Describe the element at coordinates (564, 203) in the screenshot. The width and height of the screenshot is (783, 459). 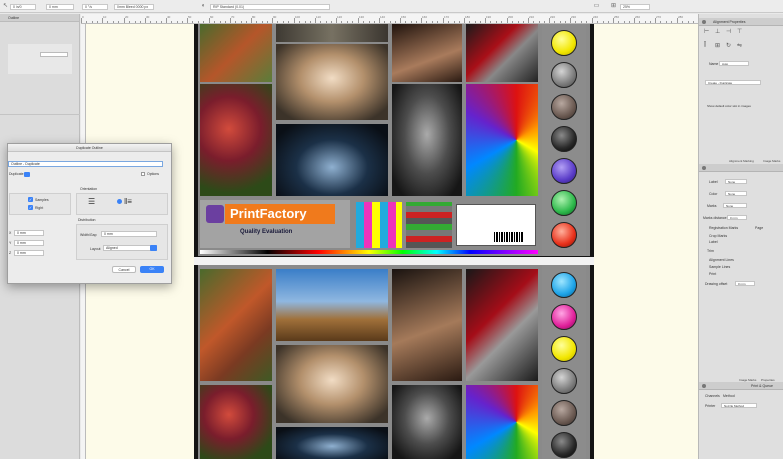
I see `green-swatch` at that location.